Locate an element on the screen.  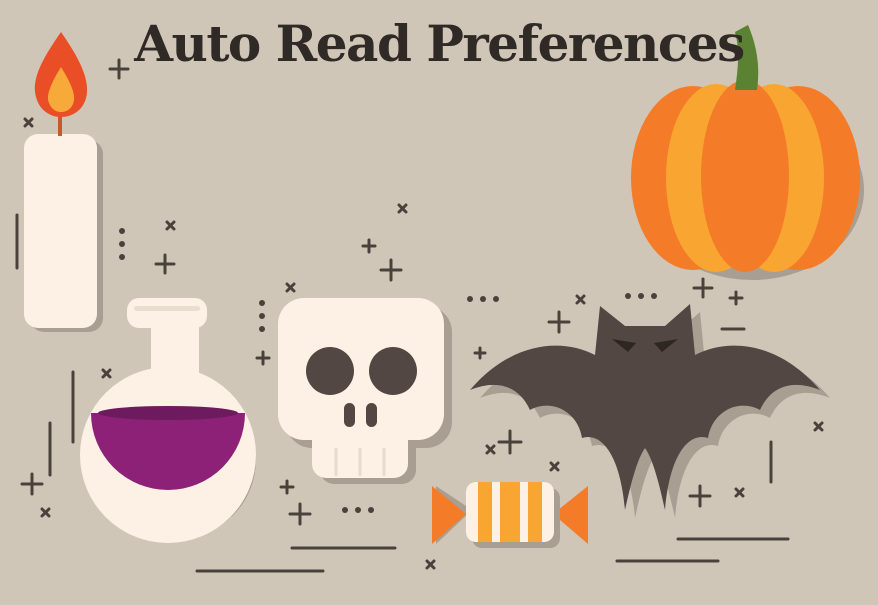
page-title: Auto Read Preferences is located at coordinates (439, 43).